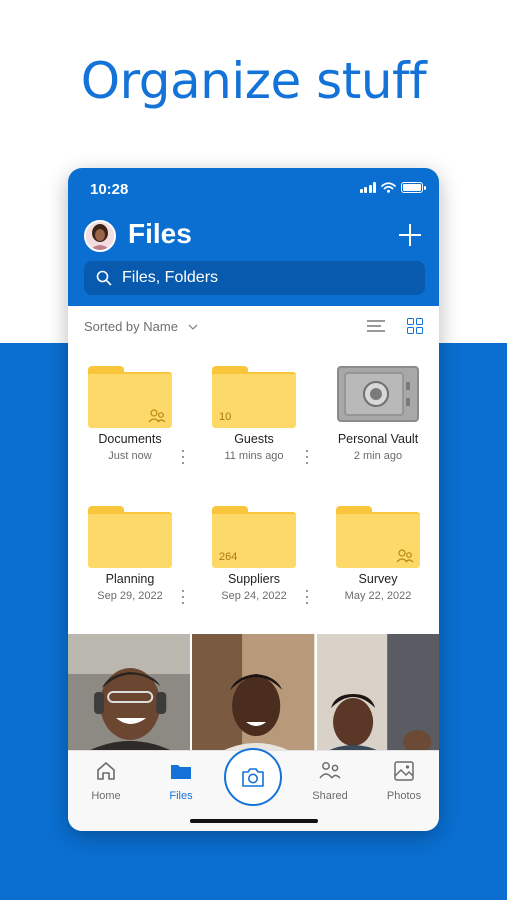 The height and width of the screenshot is (900, 507). Describe the element at coordinates (109, 189) in the screenshot. I see `status-time: 10:28` at that location.